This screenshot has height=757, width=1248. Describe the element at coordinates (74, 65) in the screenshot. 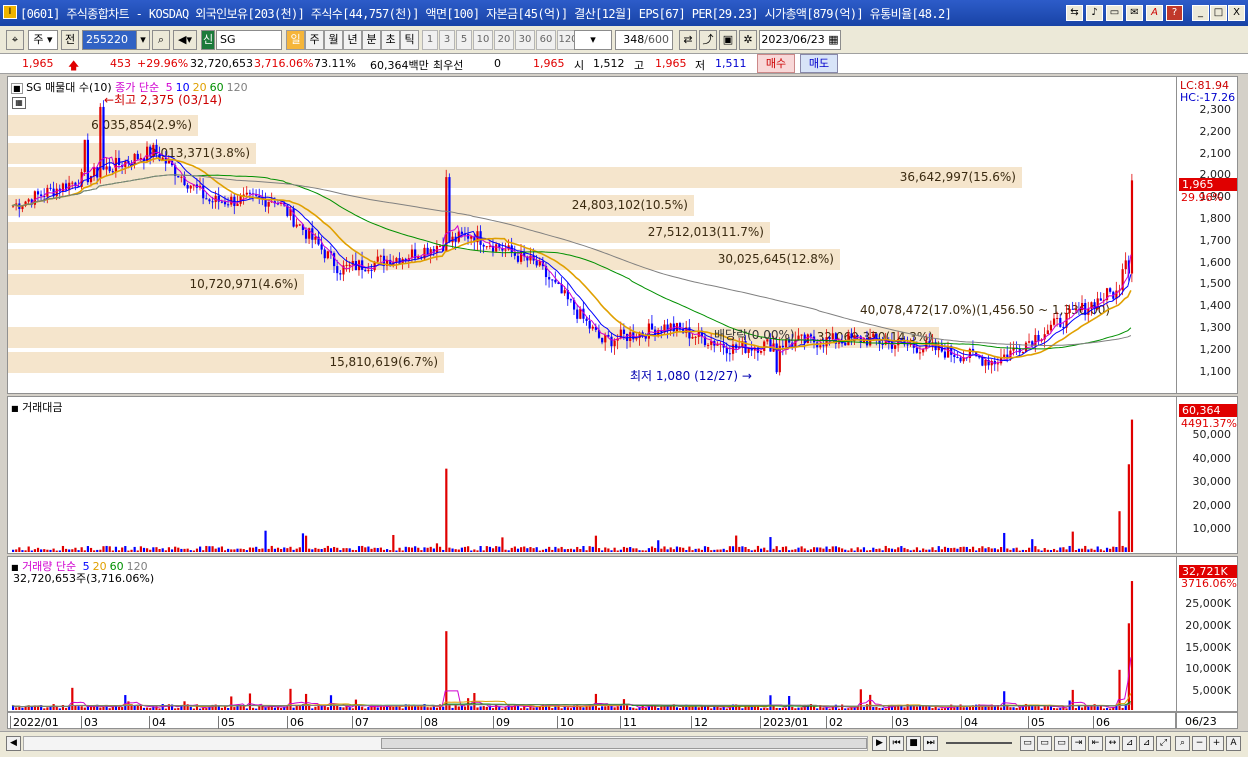

I see `up-arrow-icon: 🡅` at that location.